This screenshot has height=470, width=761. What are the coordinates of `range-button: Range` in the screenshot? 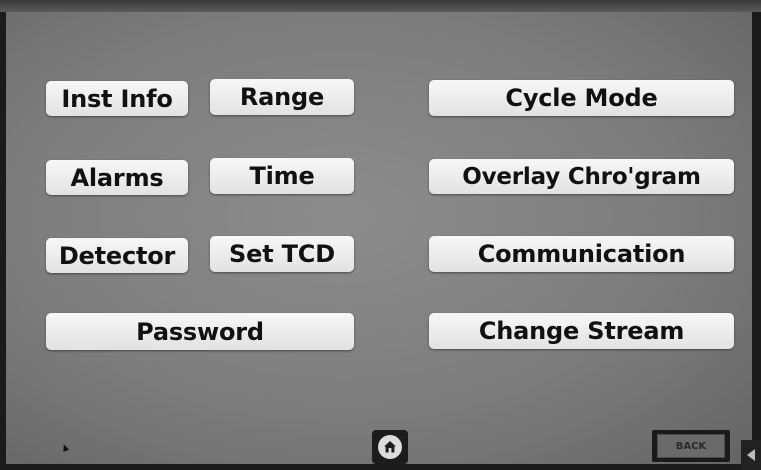 It's located at (282, 97).